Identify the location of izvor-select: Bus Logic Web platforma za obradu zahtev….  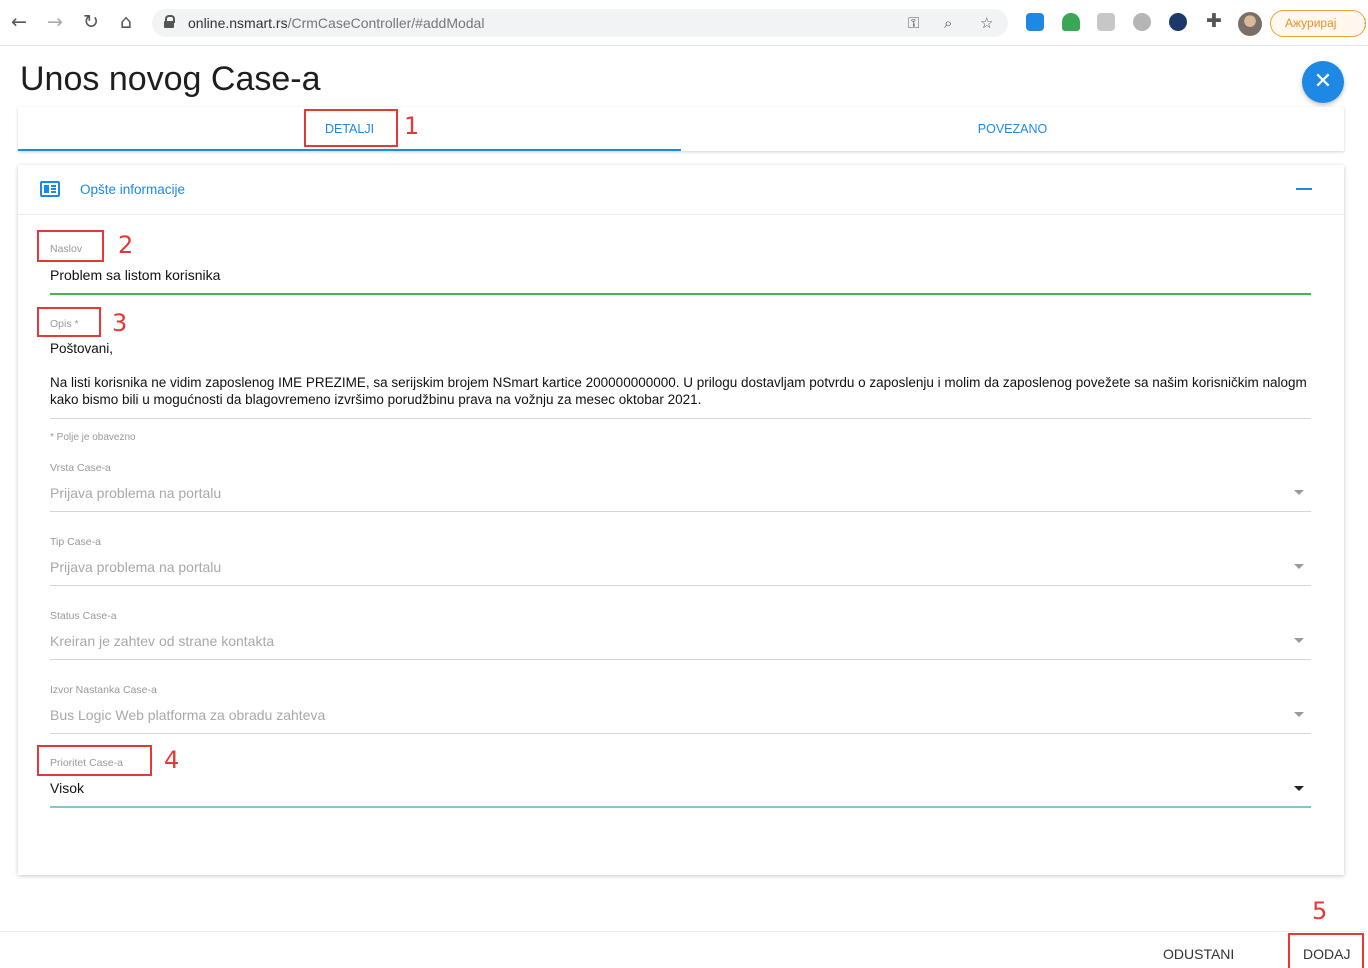
(187, 715).